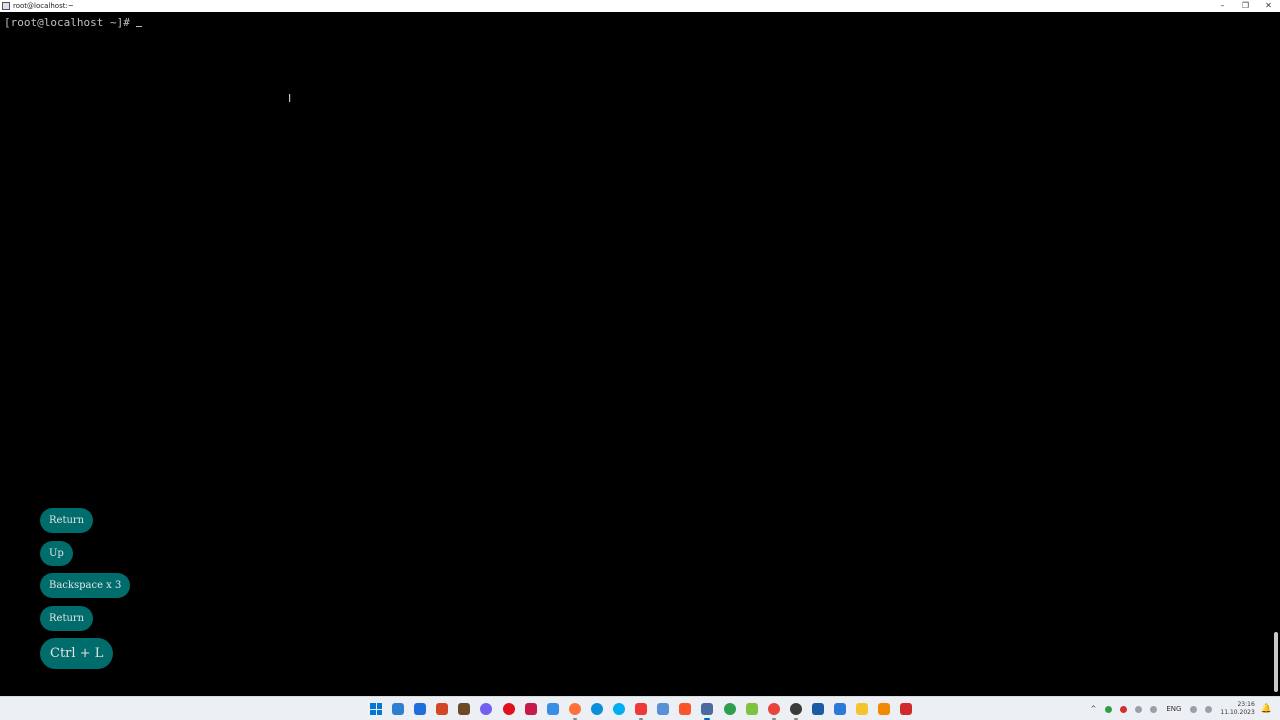  What do you see at coordinates (43, 6) in the screenshot?
I see `window-title: root@localhost:~` at bounding box center [43, 6].